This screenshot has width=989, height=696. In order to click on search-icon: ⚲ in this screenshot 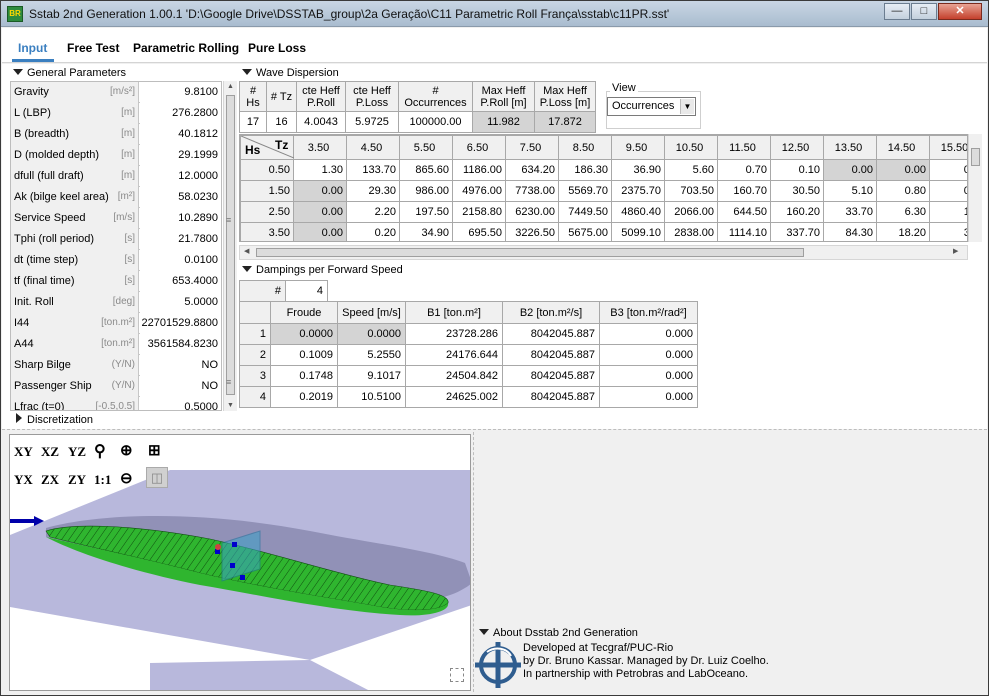, I will do `click(100, 451)`.